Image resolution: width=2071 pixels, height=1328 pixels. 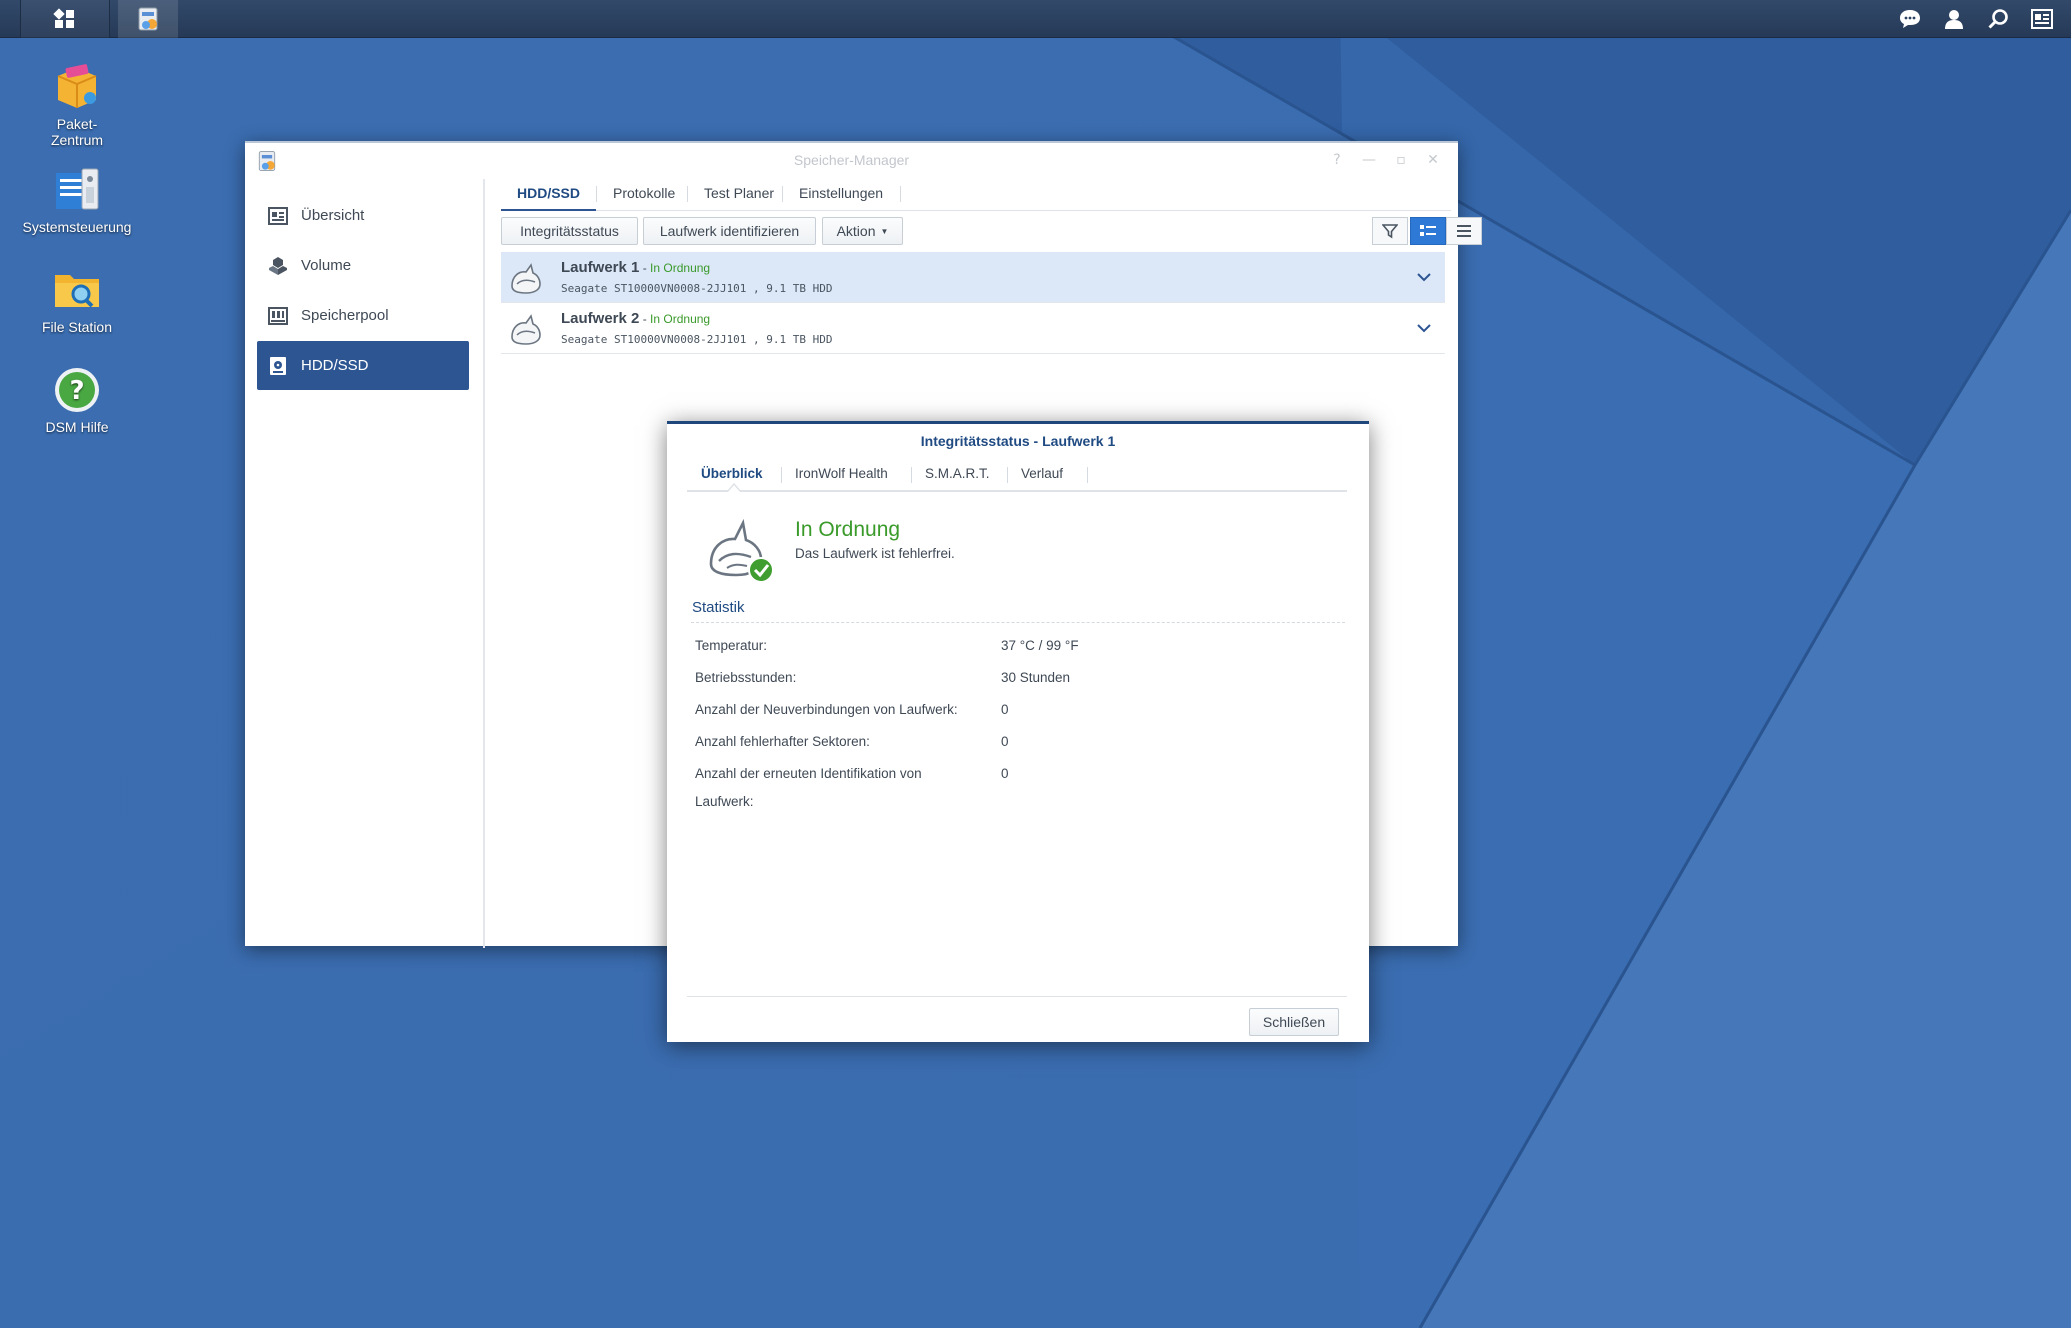 I want to click on ironwolf-healthy-icon, so click(x=741, y=550).